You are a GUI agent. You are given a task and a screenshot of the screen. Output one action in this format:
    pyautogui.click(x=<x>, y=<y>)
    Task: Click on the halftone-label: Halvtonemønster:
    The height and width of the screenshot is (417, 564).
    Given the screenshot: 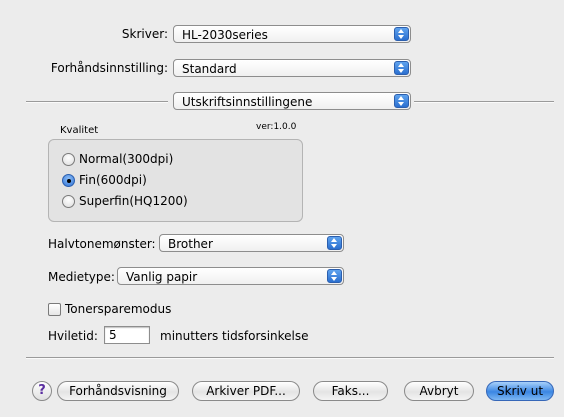 What is the action you would take?
    pyautogui.click(x=102, y=244)
    